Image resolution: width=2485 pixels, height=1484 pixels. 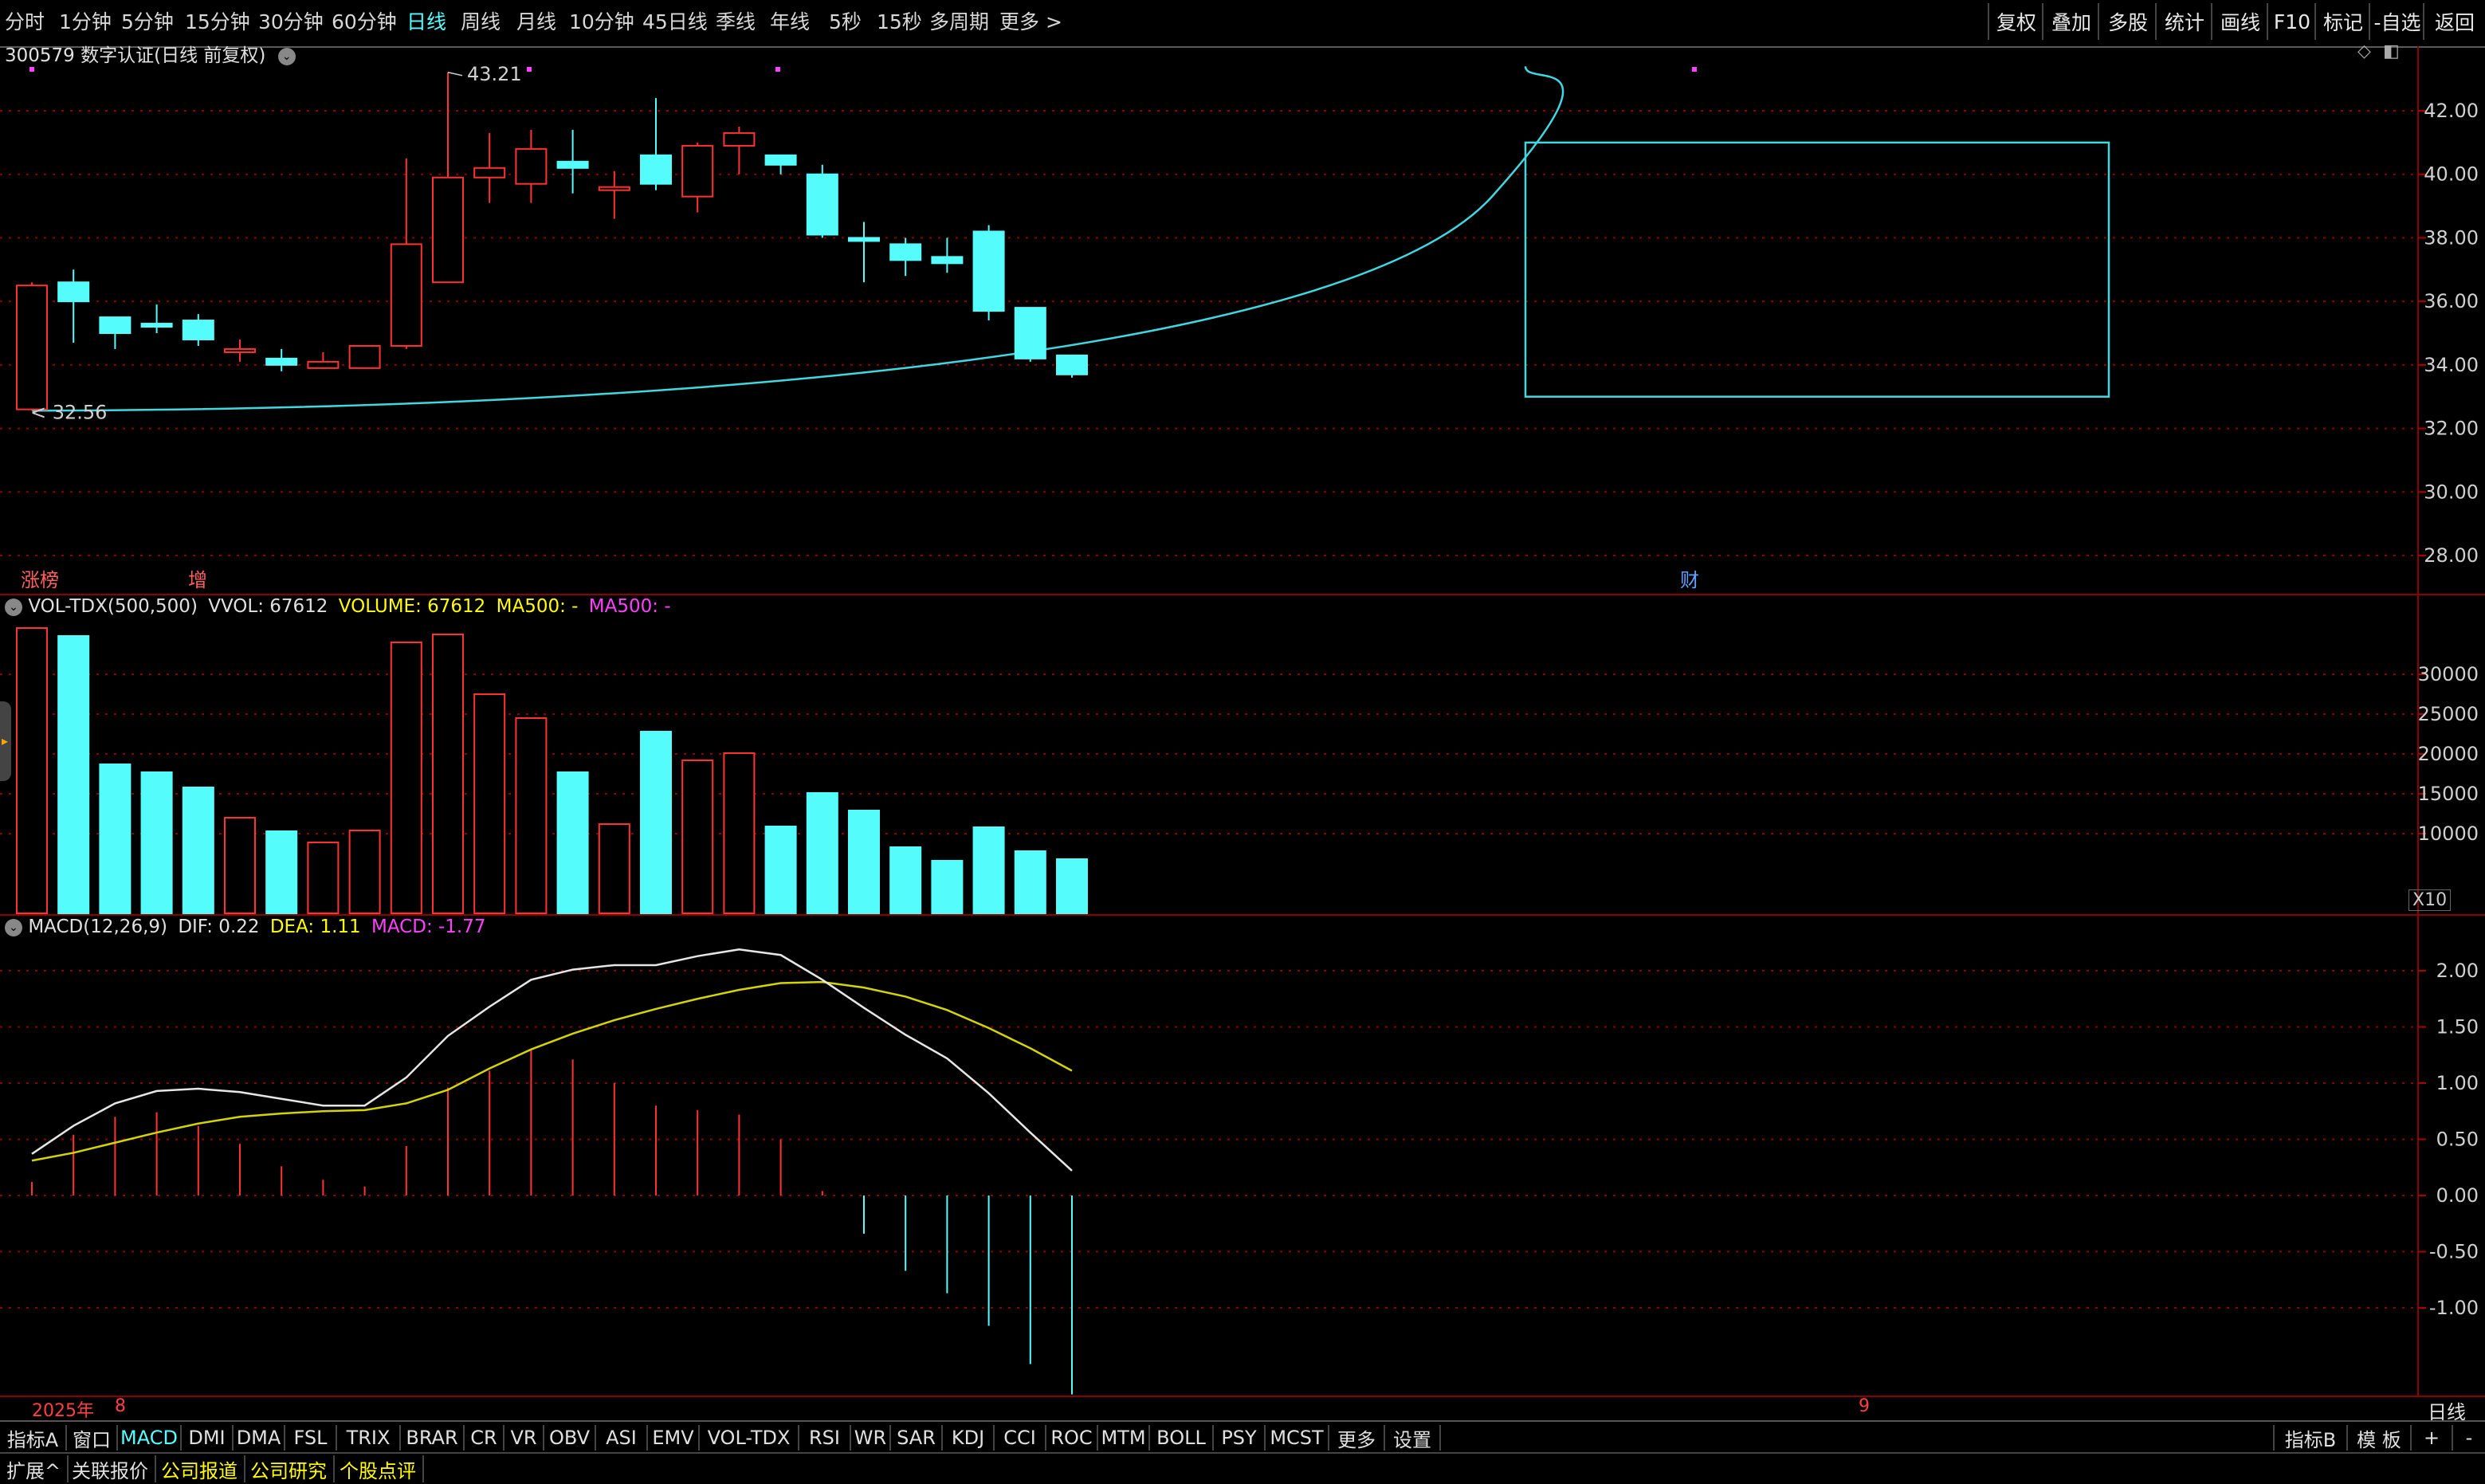 I want to click on indicator-right-button-0: 指标B, so click(x=2310, y=1438).